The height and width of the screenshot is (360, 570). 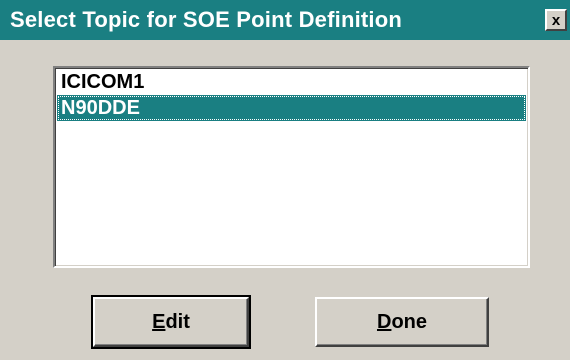 I want to click on list-item-label: N90DDE, so click(x=100, y=108).